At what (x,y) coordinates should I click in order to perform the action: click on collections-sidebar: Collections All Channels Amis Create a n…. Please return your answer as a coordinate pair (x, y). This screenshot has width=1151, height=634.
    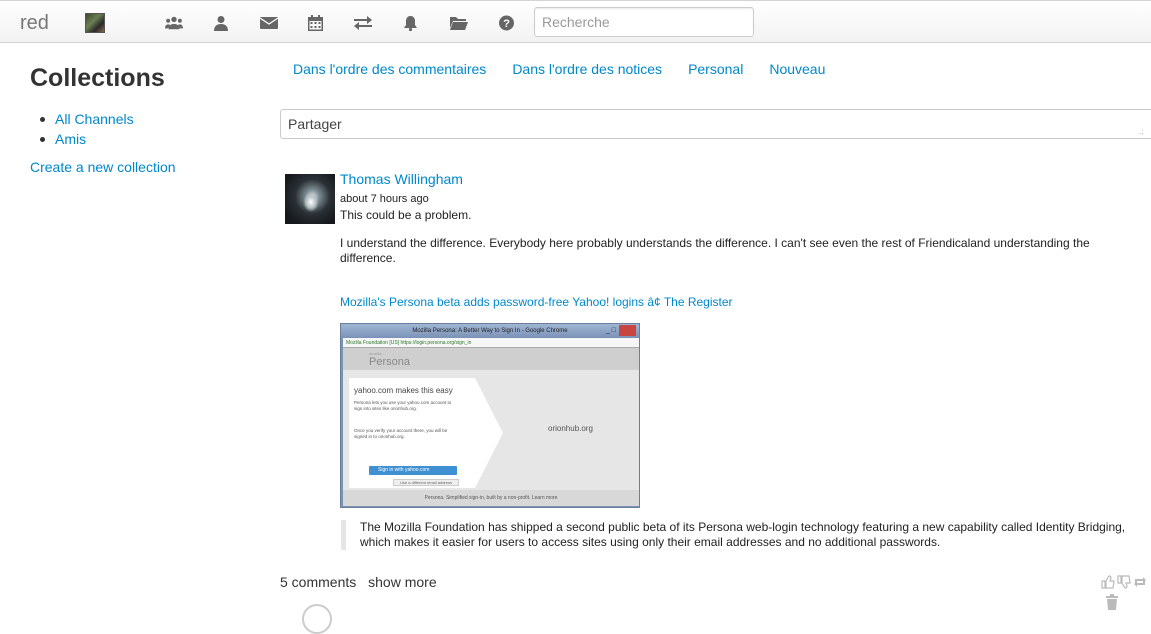
    Looking at the image, I should click on (140, 119).